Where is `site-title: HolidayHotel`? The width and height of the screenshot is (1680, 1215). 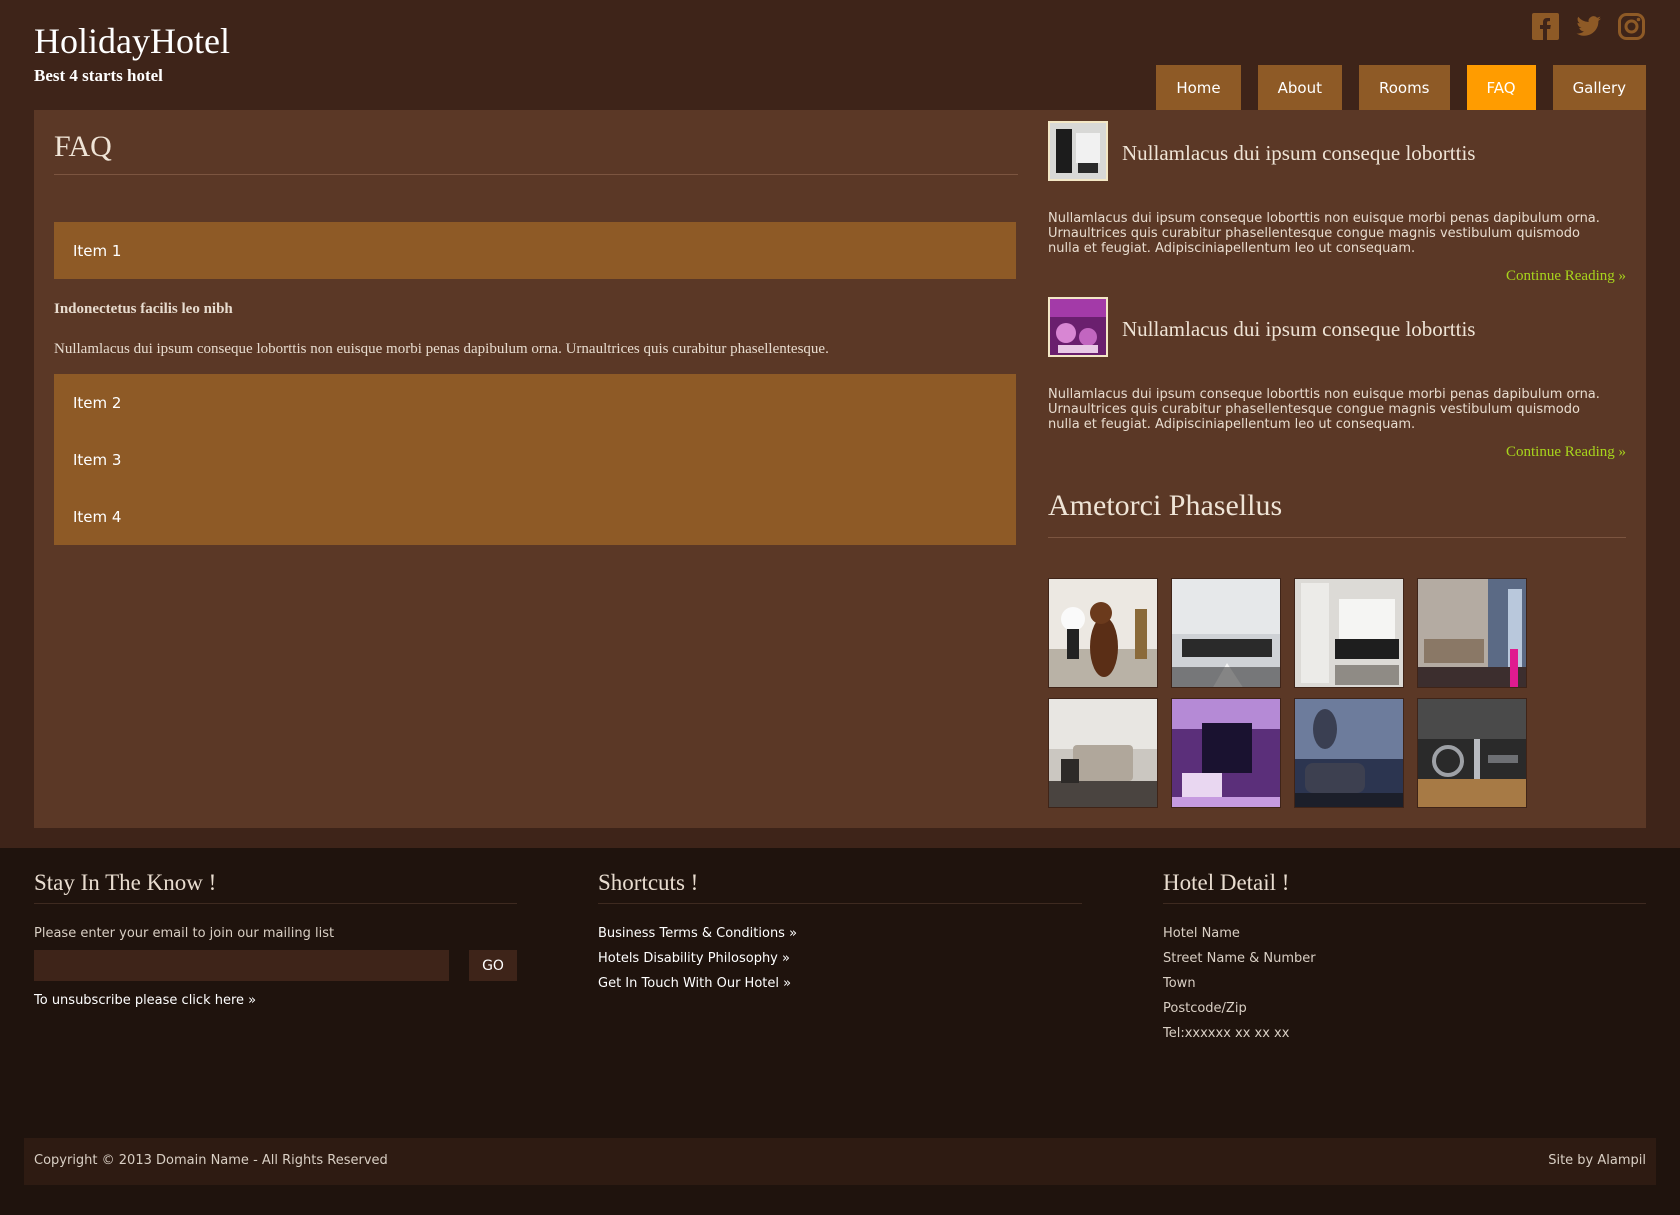 site-title: HolidayHotel is located at coordinates (132, 41).